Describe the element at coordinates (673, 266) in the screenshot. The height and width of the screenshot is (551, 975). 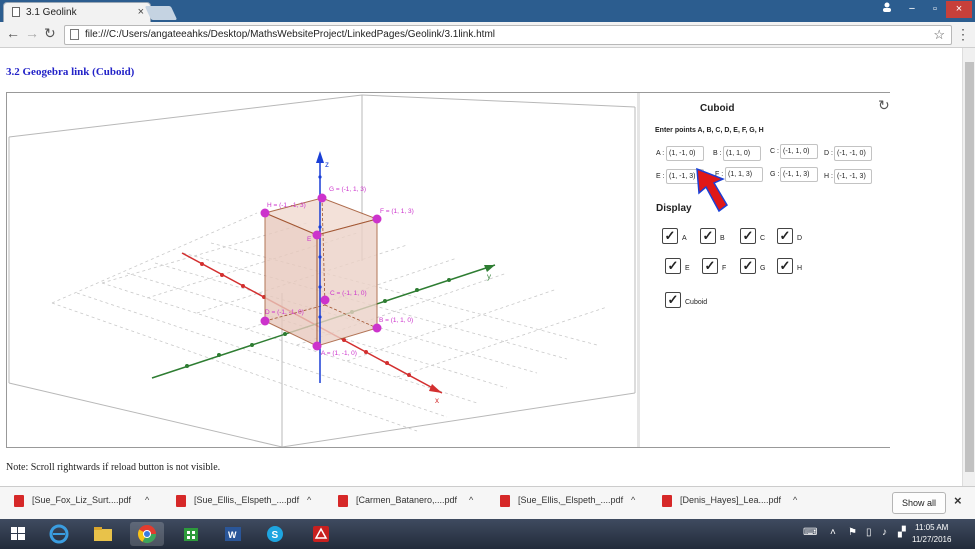
I see `checkbox-e: ✓` at that location.